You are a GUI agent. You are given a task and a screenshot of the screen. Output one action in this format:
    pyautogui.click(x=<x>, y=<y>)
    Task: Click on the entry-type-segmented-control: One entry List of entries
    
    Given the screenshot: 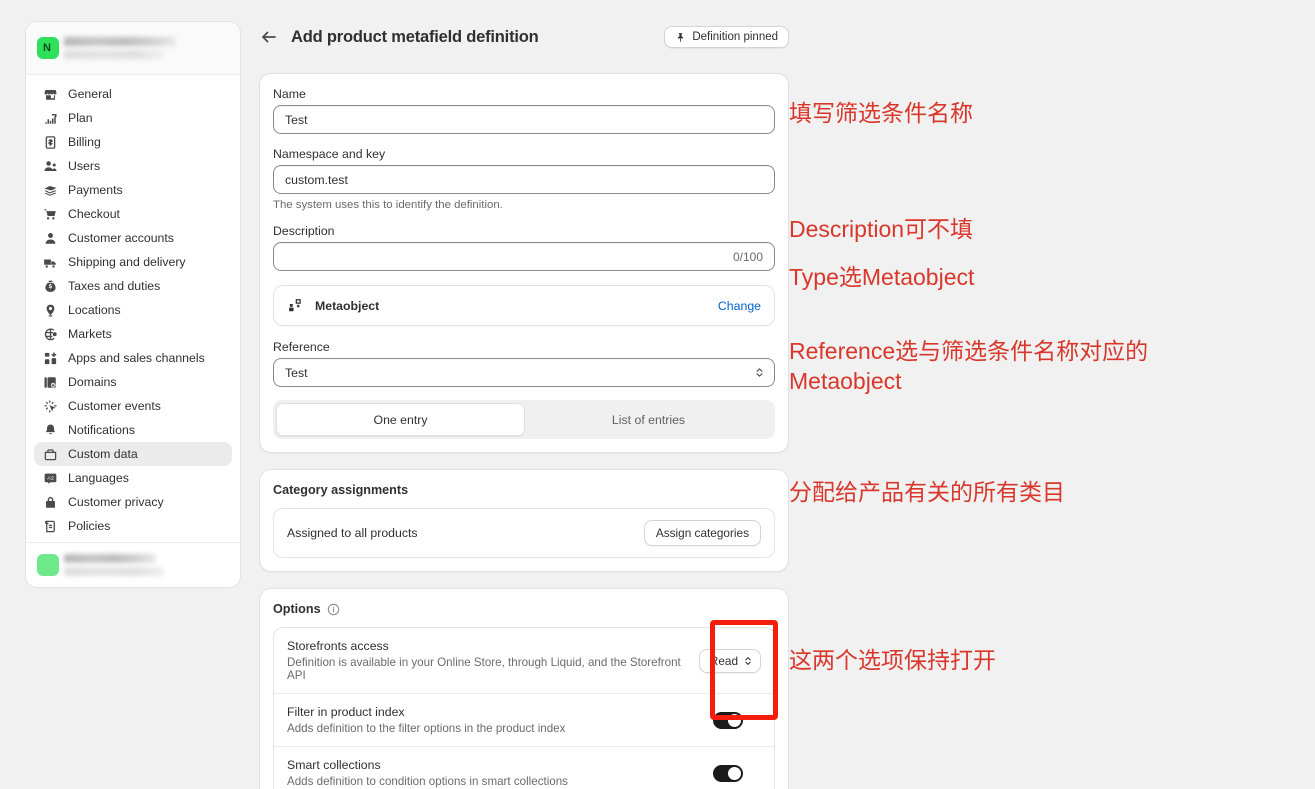 What is the action you would take?
    pyautogui.click(x=524, y=419)
    